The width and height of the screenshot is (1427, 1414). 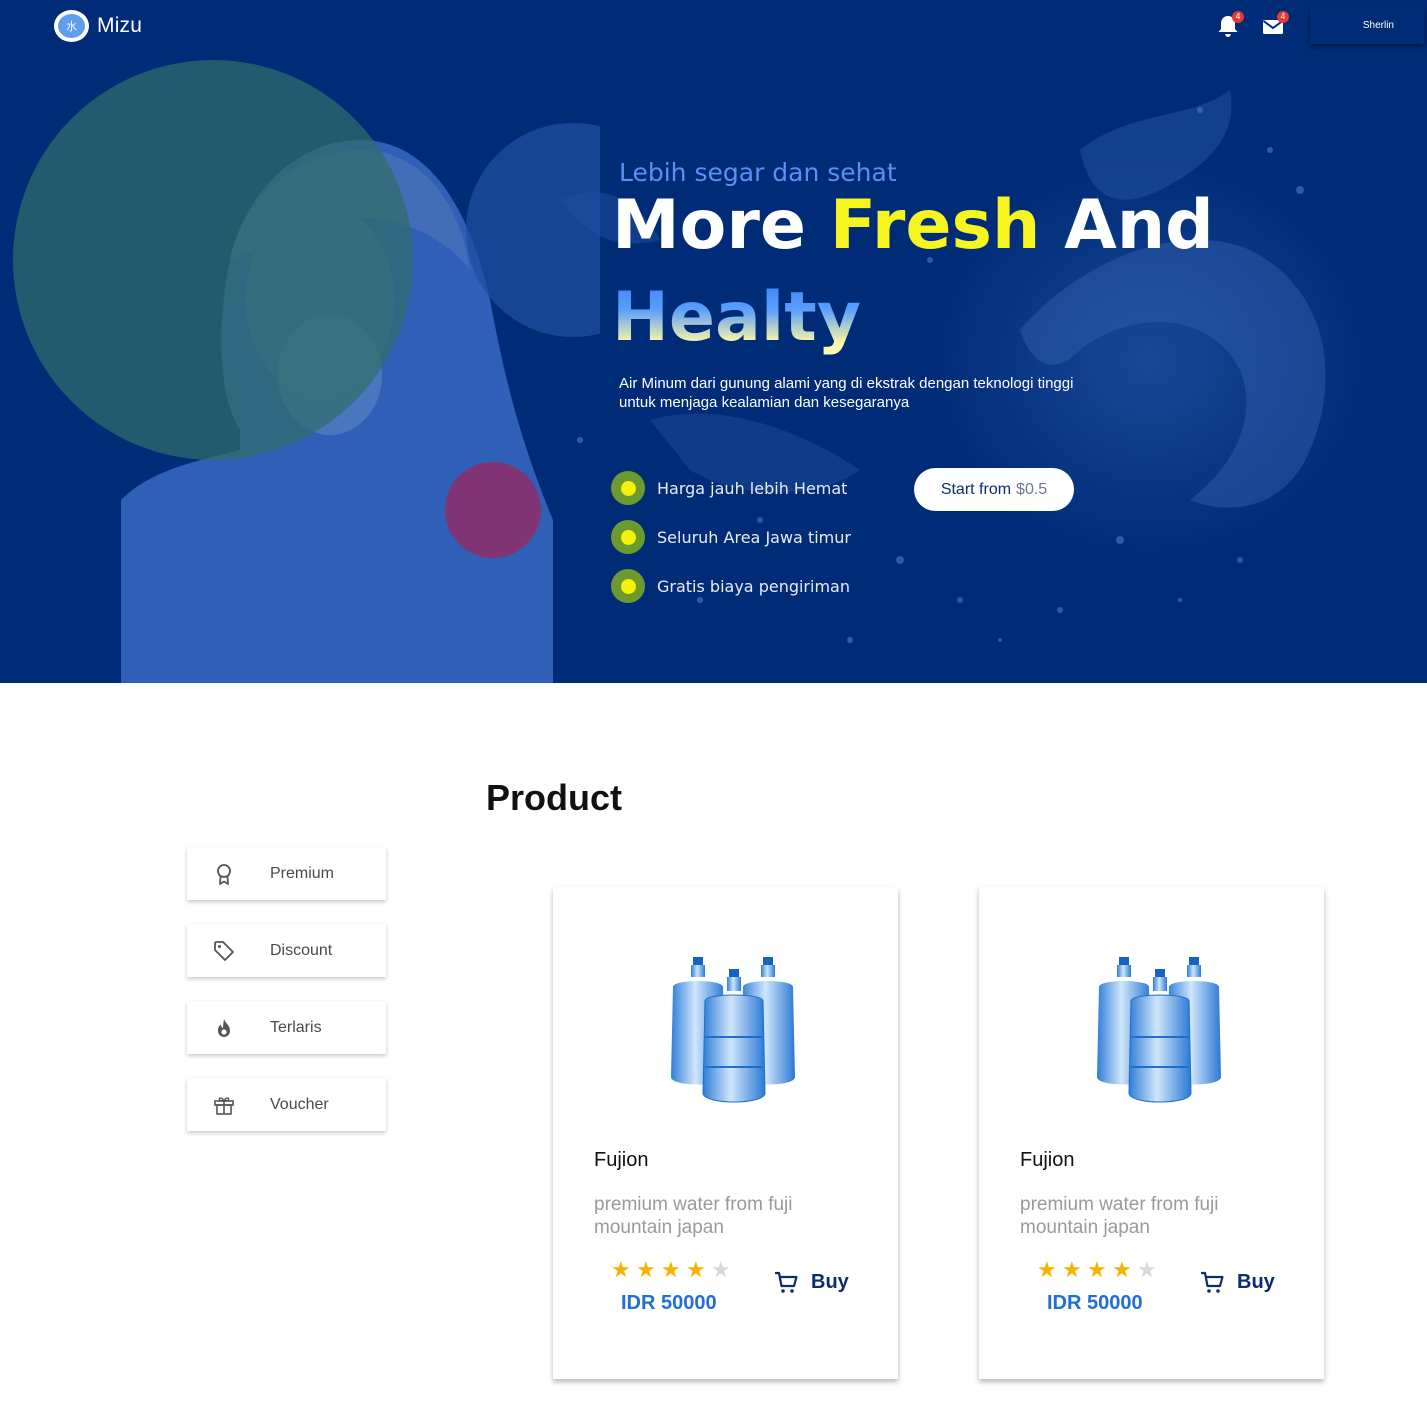 What do you see at coordinates (737, 317) in the screenshot?
I see `hero-title-line2: Healty` at bounding box center [737, 317].